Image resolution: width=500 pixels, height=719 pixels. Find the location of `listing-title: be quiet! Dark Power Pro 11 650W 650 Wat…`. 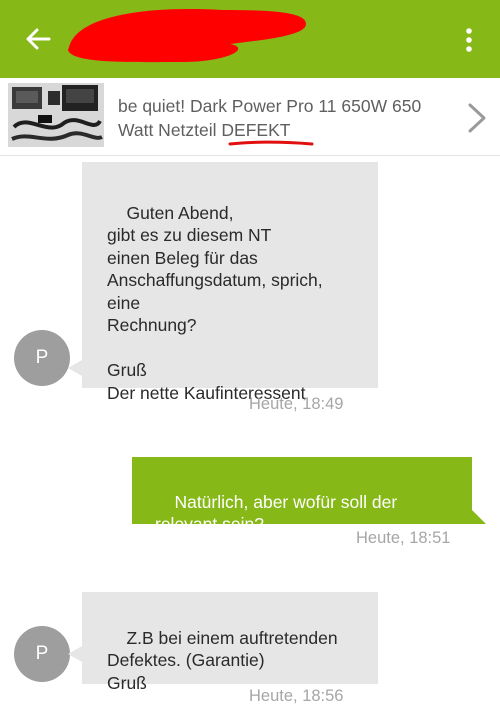

listing-title: be quiet! Dark Power Pro 11 650W 650 Wat… is located at coordinates (288, 118).